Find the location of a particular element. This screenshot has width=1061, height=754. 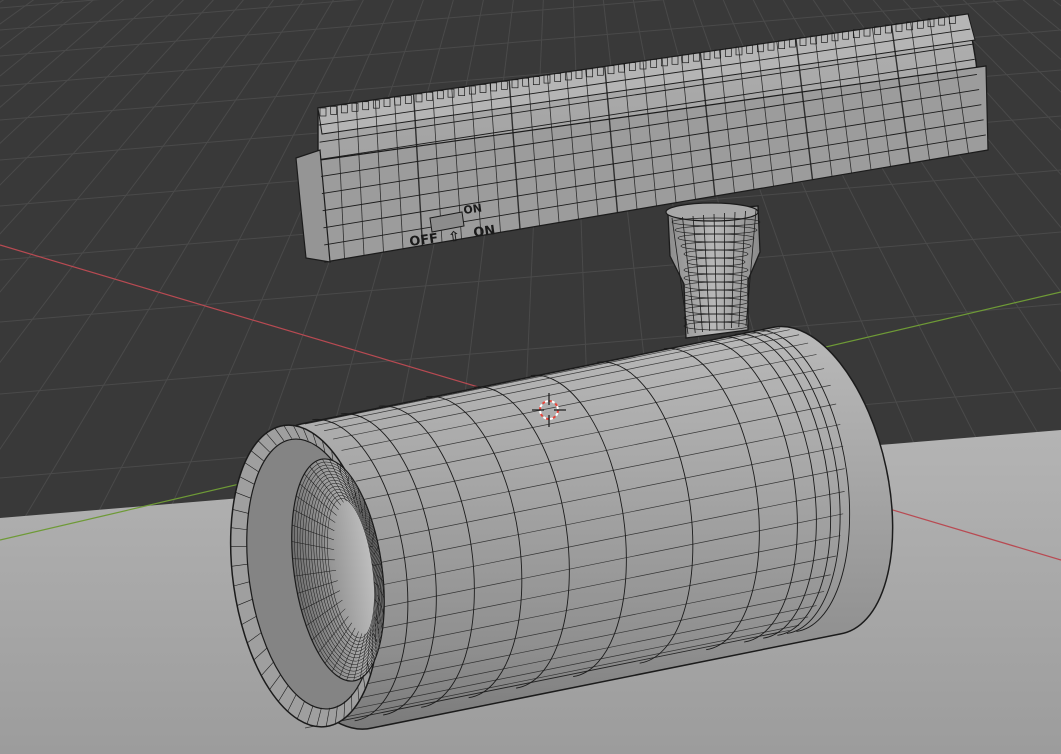

switch-arrow-icon: ⇧ is located at coordinates (454, 236).